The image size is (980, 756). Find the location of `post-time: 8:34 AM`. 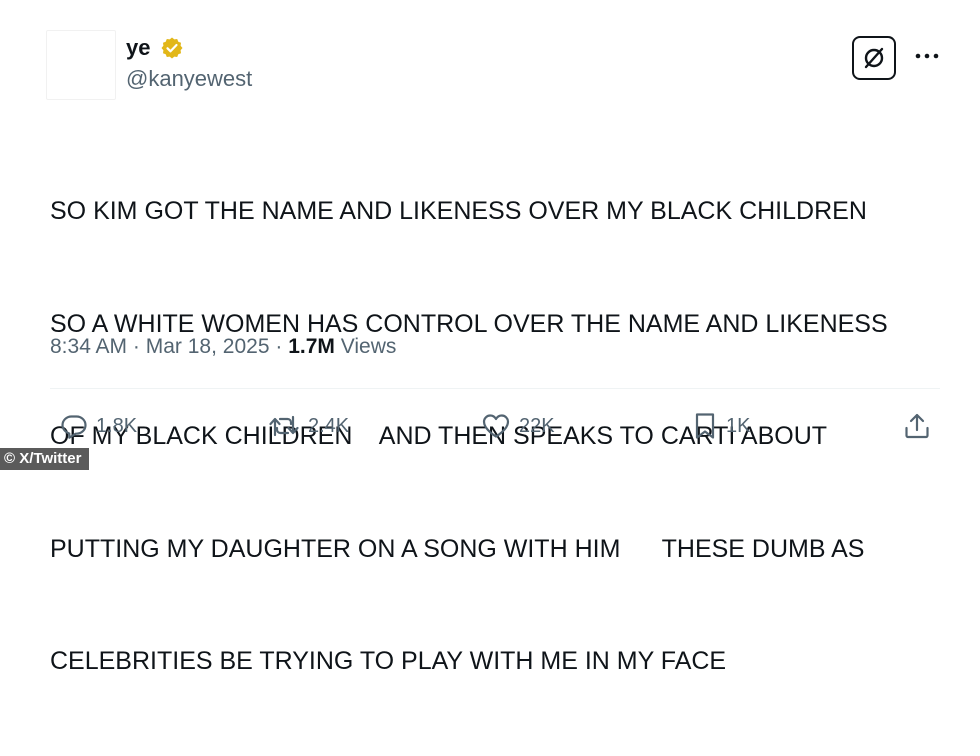

post-time: 8:34 AM is located at coordinates (88, 346).